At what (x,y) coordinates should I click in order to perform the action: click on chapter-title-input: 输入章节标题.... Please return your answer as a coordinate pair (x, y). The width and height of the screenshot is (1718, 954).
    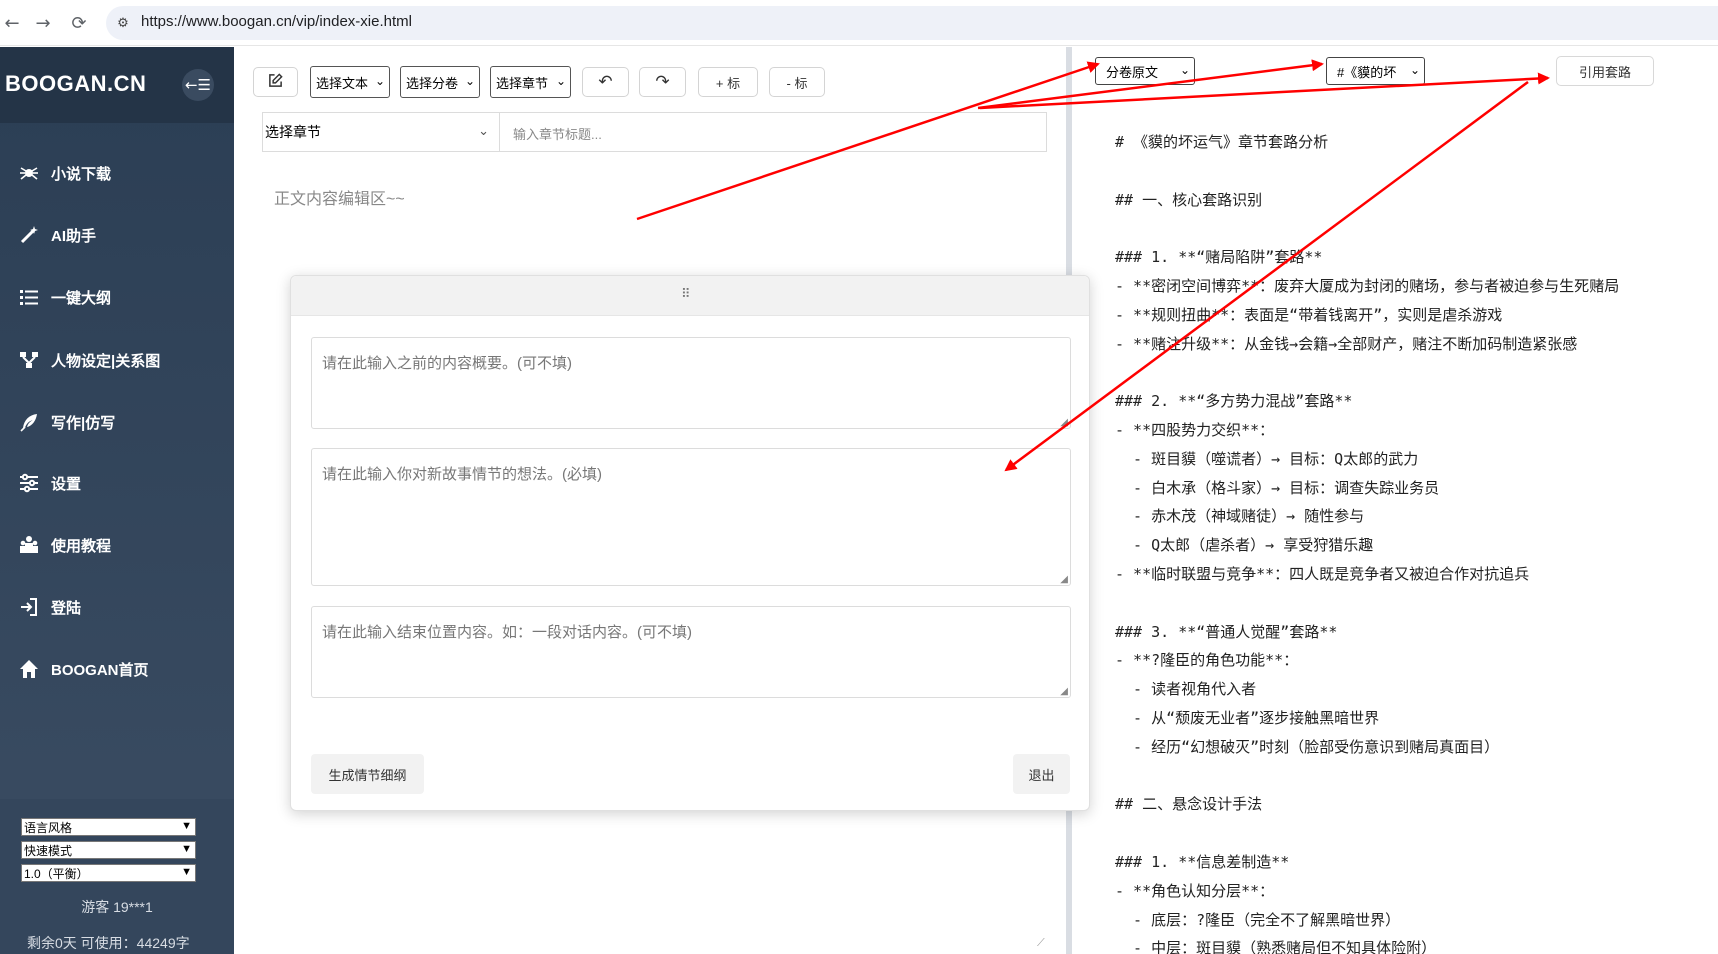
    Looking at the image, I should click on (557, 133).